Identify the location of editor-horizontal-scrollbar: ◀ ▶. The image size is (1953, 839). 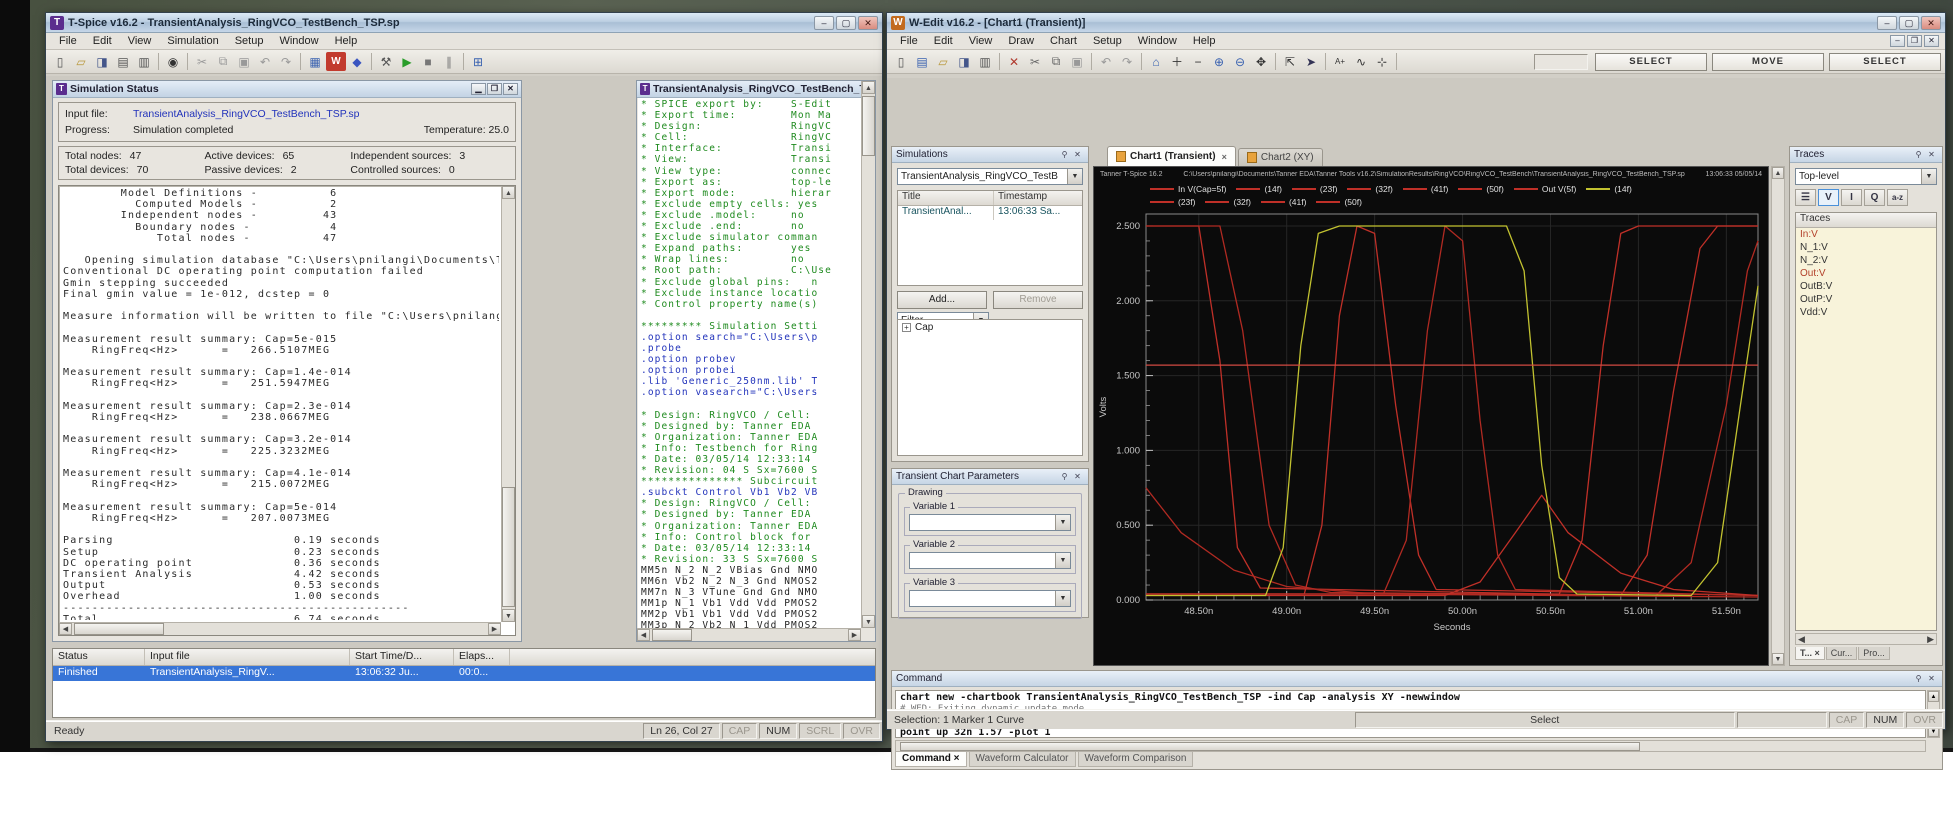
(749, 634).